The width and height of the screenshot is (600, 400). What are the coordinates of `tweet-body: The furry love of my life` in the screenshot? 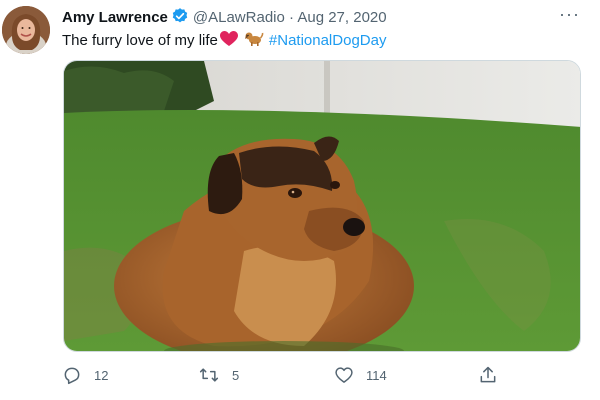 It's located at (140, 40).